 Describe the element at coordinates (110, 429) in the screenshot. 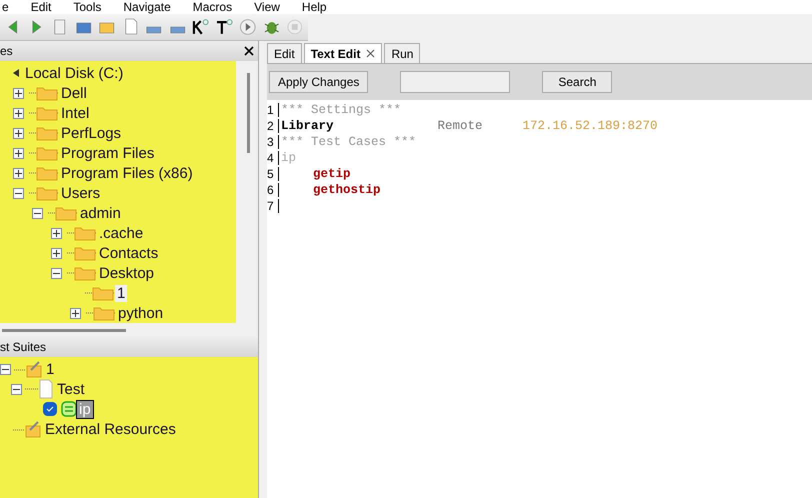

I see `tree-item: External Resources` at that location.